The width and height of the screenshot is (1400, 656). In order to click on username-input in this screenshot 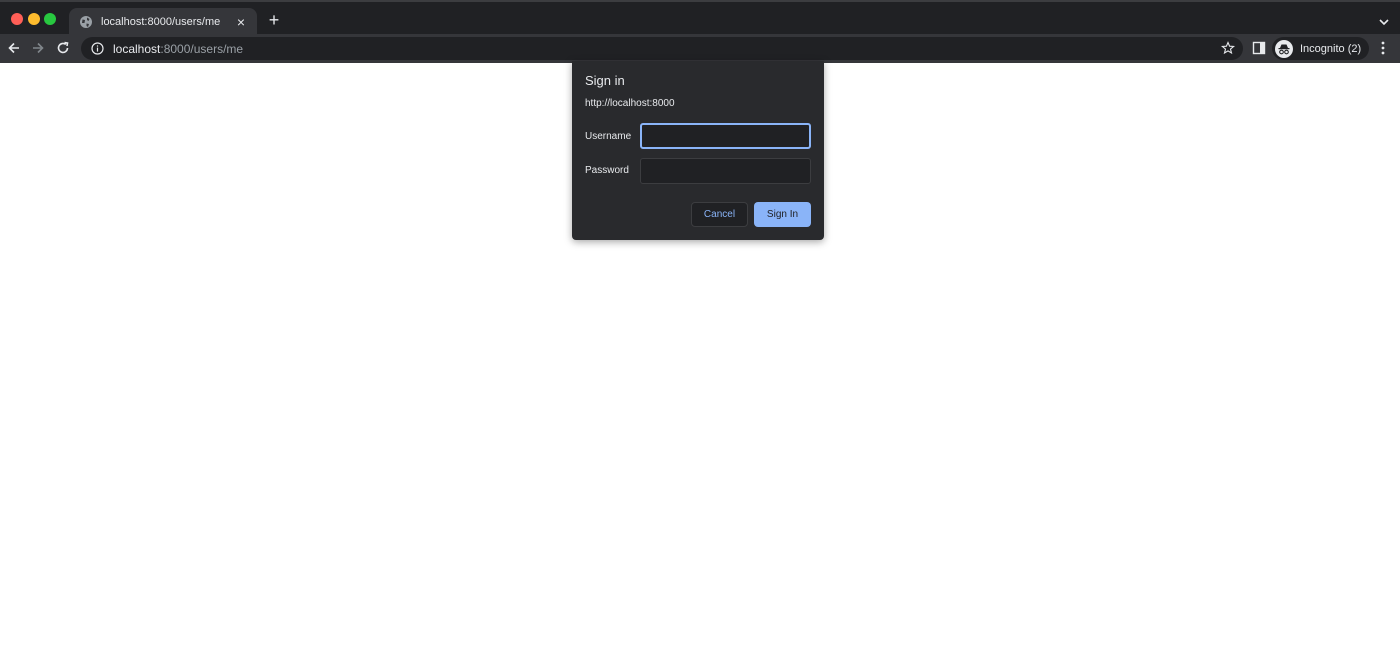, I will do `click(725, 136)`.